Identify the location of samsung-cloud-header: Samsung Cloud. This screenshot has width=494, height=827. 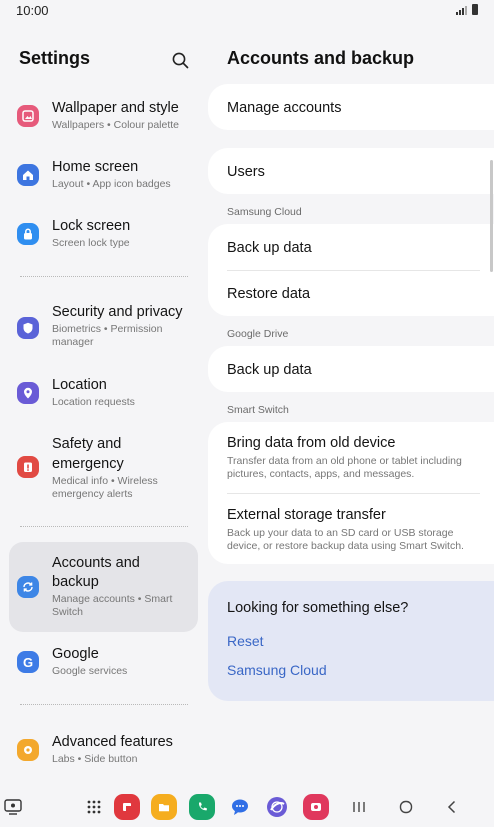
(264, 212).